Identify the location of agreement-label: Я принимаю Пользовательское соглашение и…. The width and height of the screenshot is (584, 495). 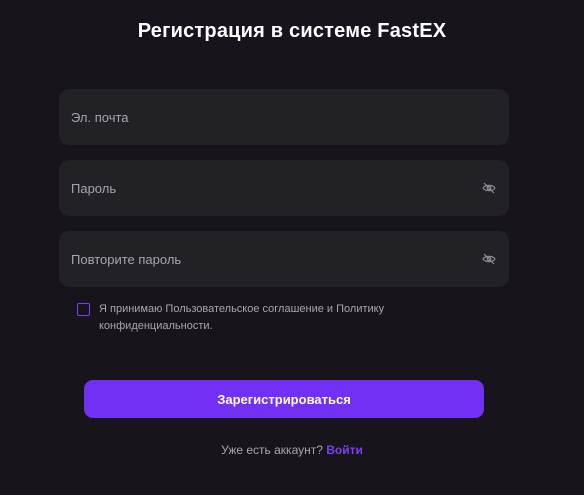
(242, 317).